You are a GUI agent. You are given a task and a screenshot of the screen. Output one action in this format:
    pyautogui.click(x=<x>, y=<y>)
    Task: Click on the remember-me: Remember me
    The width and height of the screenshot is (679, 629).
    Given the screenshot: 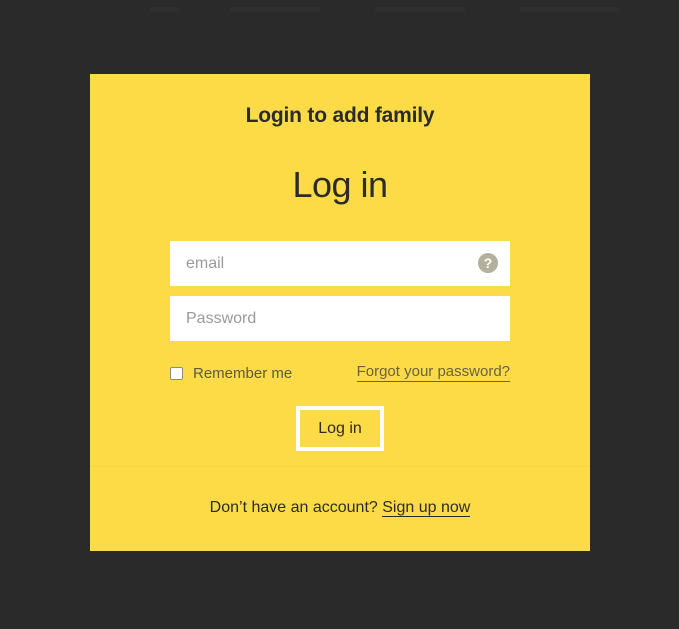 What is the action you would take?
    pyautogui.click(x=231, y=373)
    